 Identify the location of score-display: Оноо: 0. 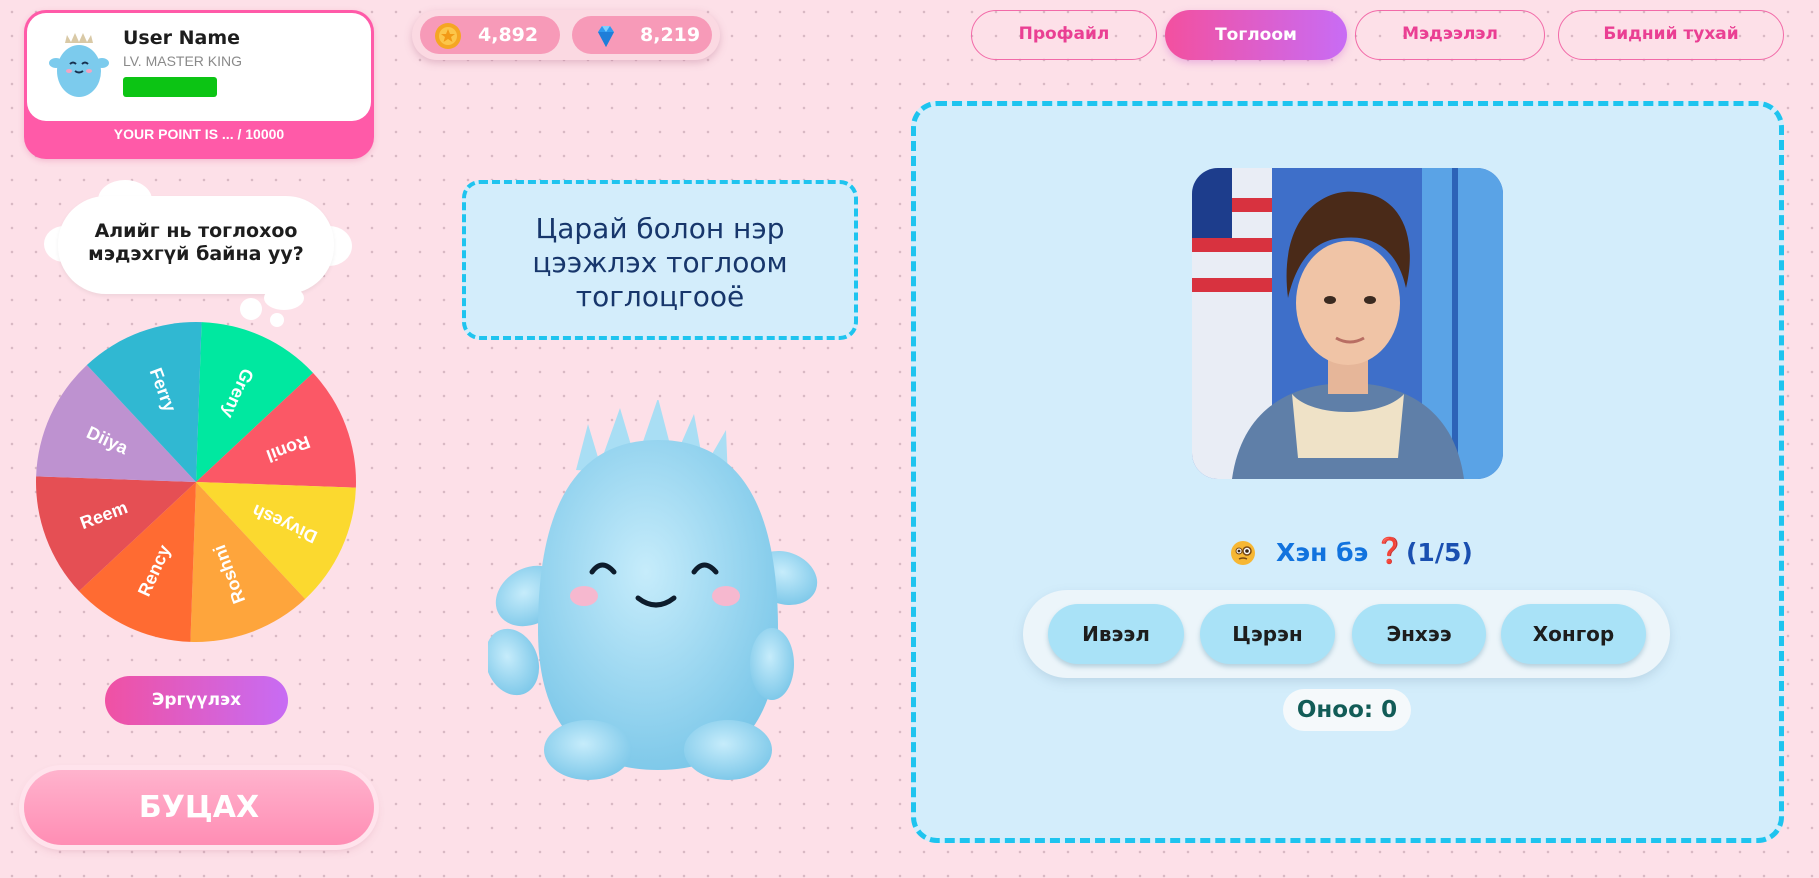
(1347, 710).